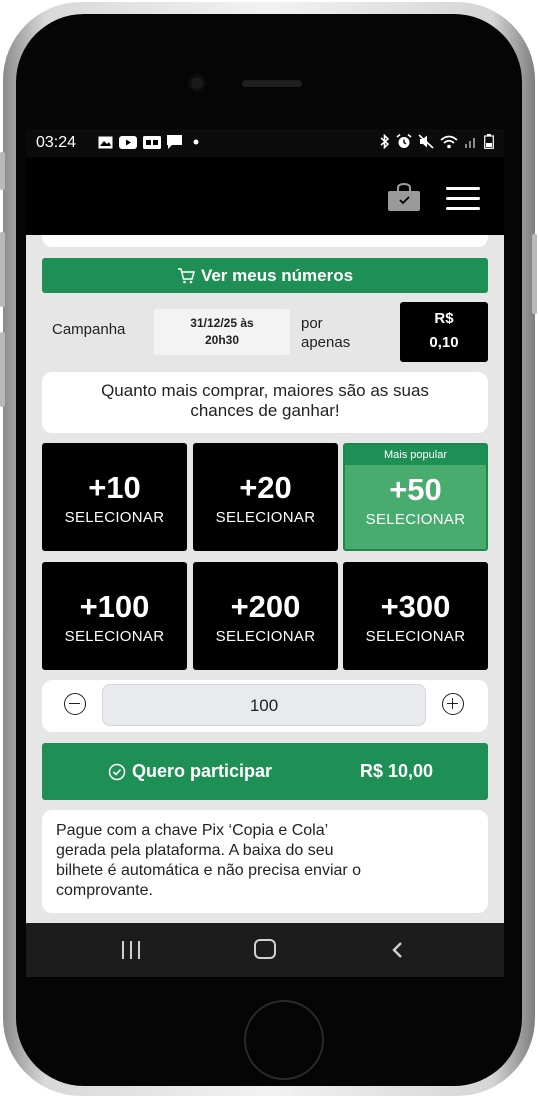 The width and height of the screenshot is (538, 1100). I want to click on option-plus-300: +300 SELECIONAR, so click(415, 616).